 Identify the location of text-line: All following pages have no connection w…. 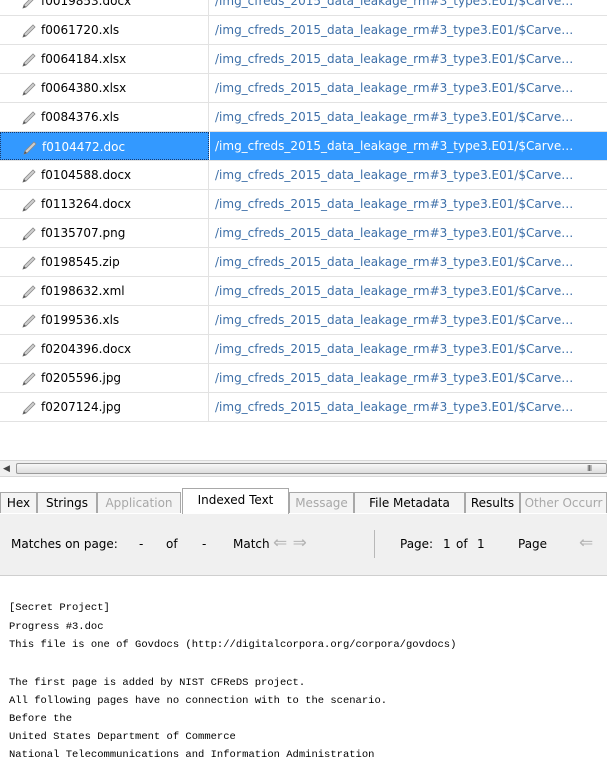
(198, 701).